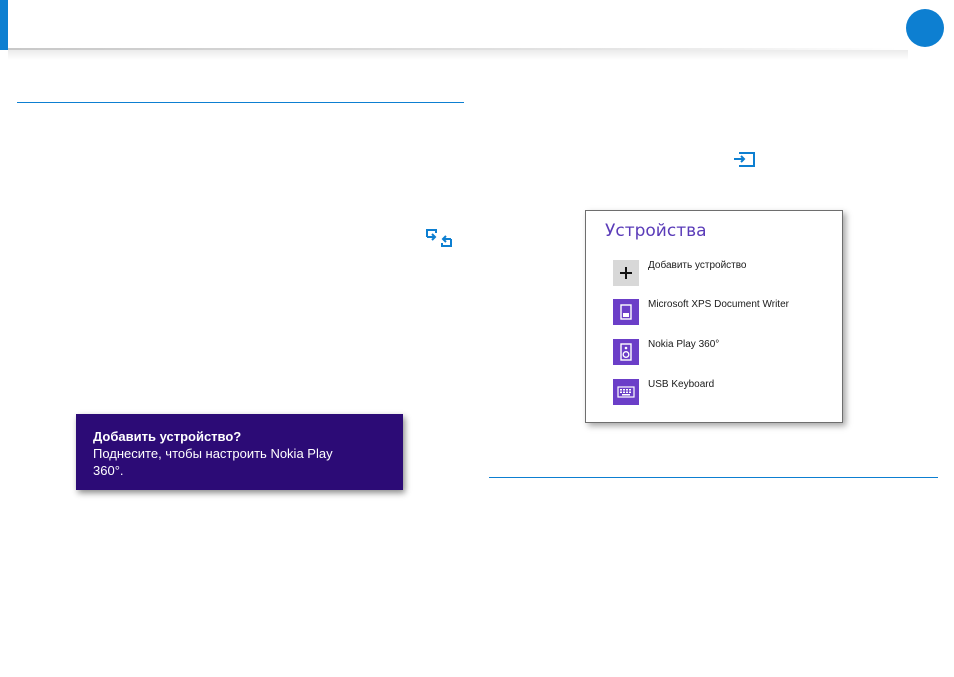  Describe the element at coordinates (713, 477) in the screenshot. I see `section-rule-right` at that location.